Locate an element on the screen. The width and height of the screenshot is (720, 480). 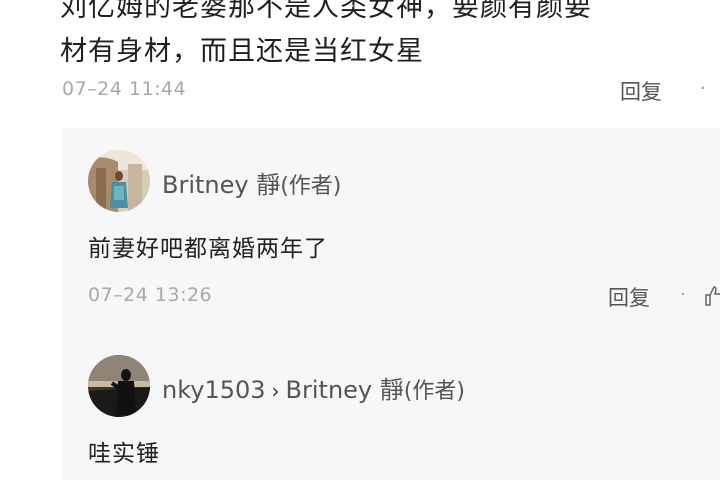
reply-text: 前妻好吧都离婚两年了 is located at coordinates (208, 249).